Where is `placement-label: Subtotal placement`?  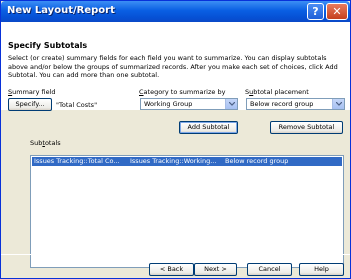
placement-label: Subtotal placement is located at coordinates (277, 92).